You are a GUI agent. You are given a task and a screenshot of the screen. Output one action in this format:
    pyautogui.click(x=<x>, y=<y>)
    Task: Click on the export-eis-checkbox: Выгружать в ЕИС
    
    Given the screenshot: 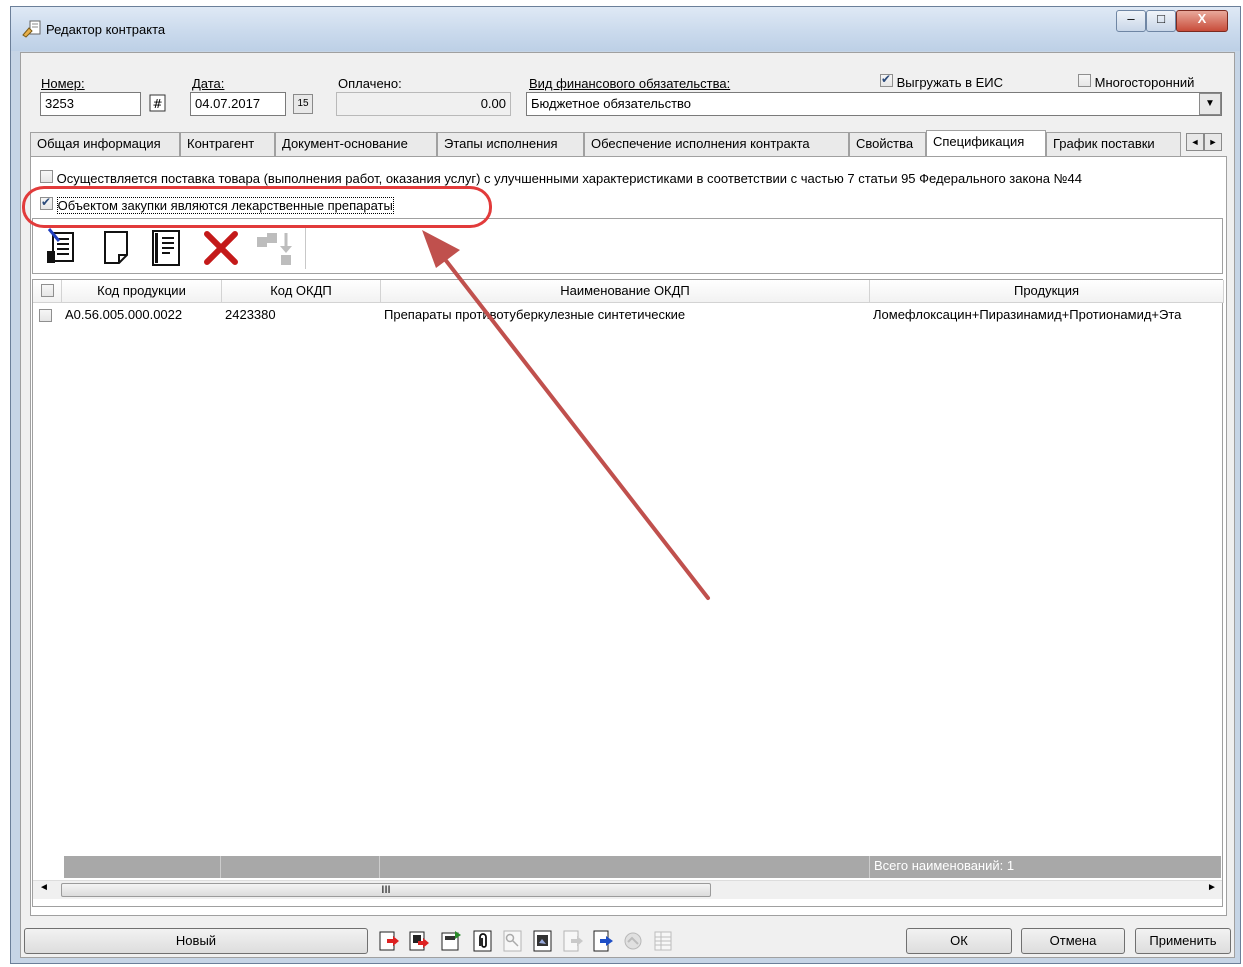 What is the action you would take?
    pyautogui.click(x=942, y=81)
    